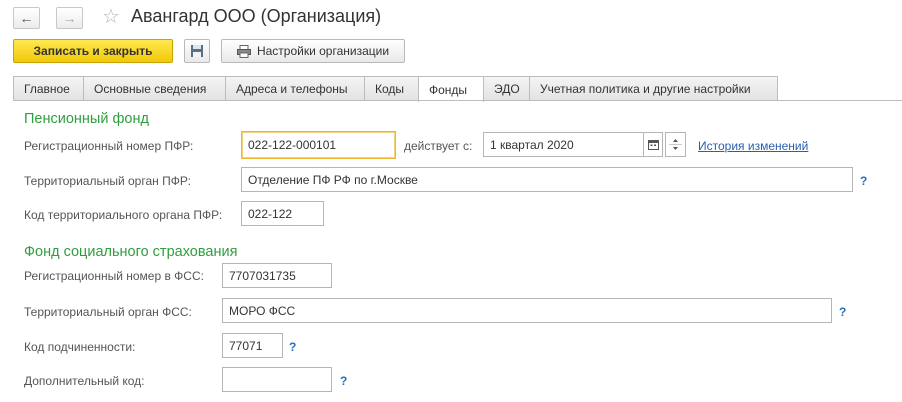 The height and width of the screenshot is (402, 902). I want to click on printer-icon, so click(243, 51).